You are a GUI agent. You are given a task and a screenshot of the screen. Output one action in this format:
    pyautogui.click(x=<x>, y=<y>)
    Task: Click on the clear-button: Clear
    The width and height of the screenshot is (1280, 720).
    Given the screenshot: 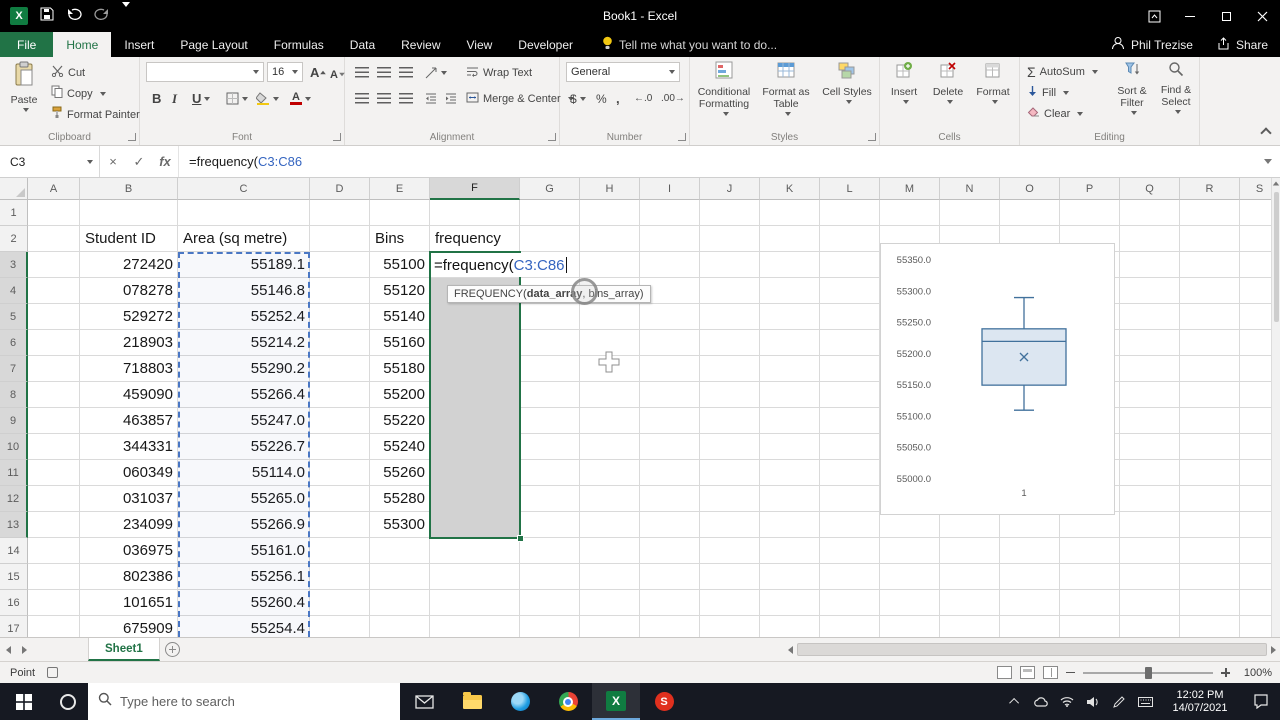 What is the action you would take?
    pyautogui.click(x=1055, y=113)
    